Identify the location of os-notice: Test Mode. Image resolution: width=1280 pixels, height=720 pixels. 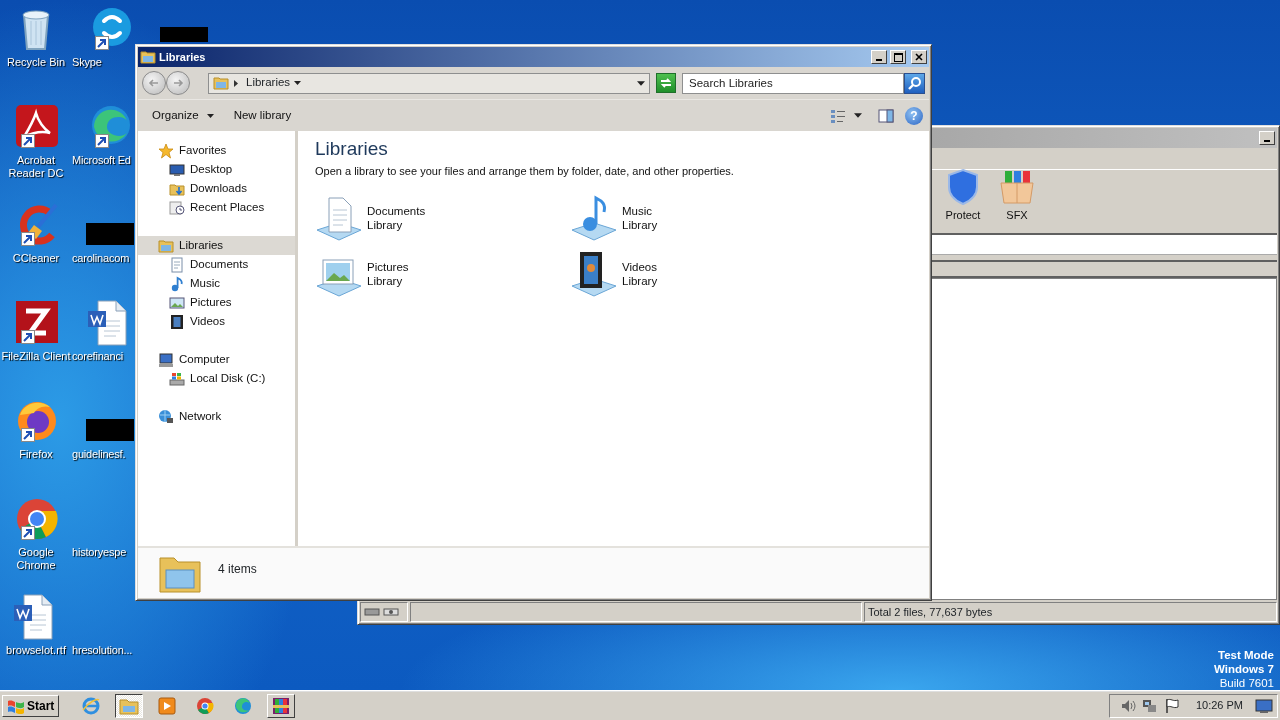
(1246, 655).